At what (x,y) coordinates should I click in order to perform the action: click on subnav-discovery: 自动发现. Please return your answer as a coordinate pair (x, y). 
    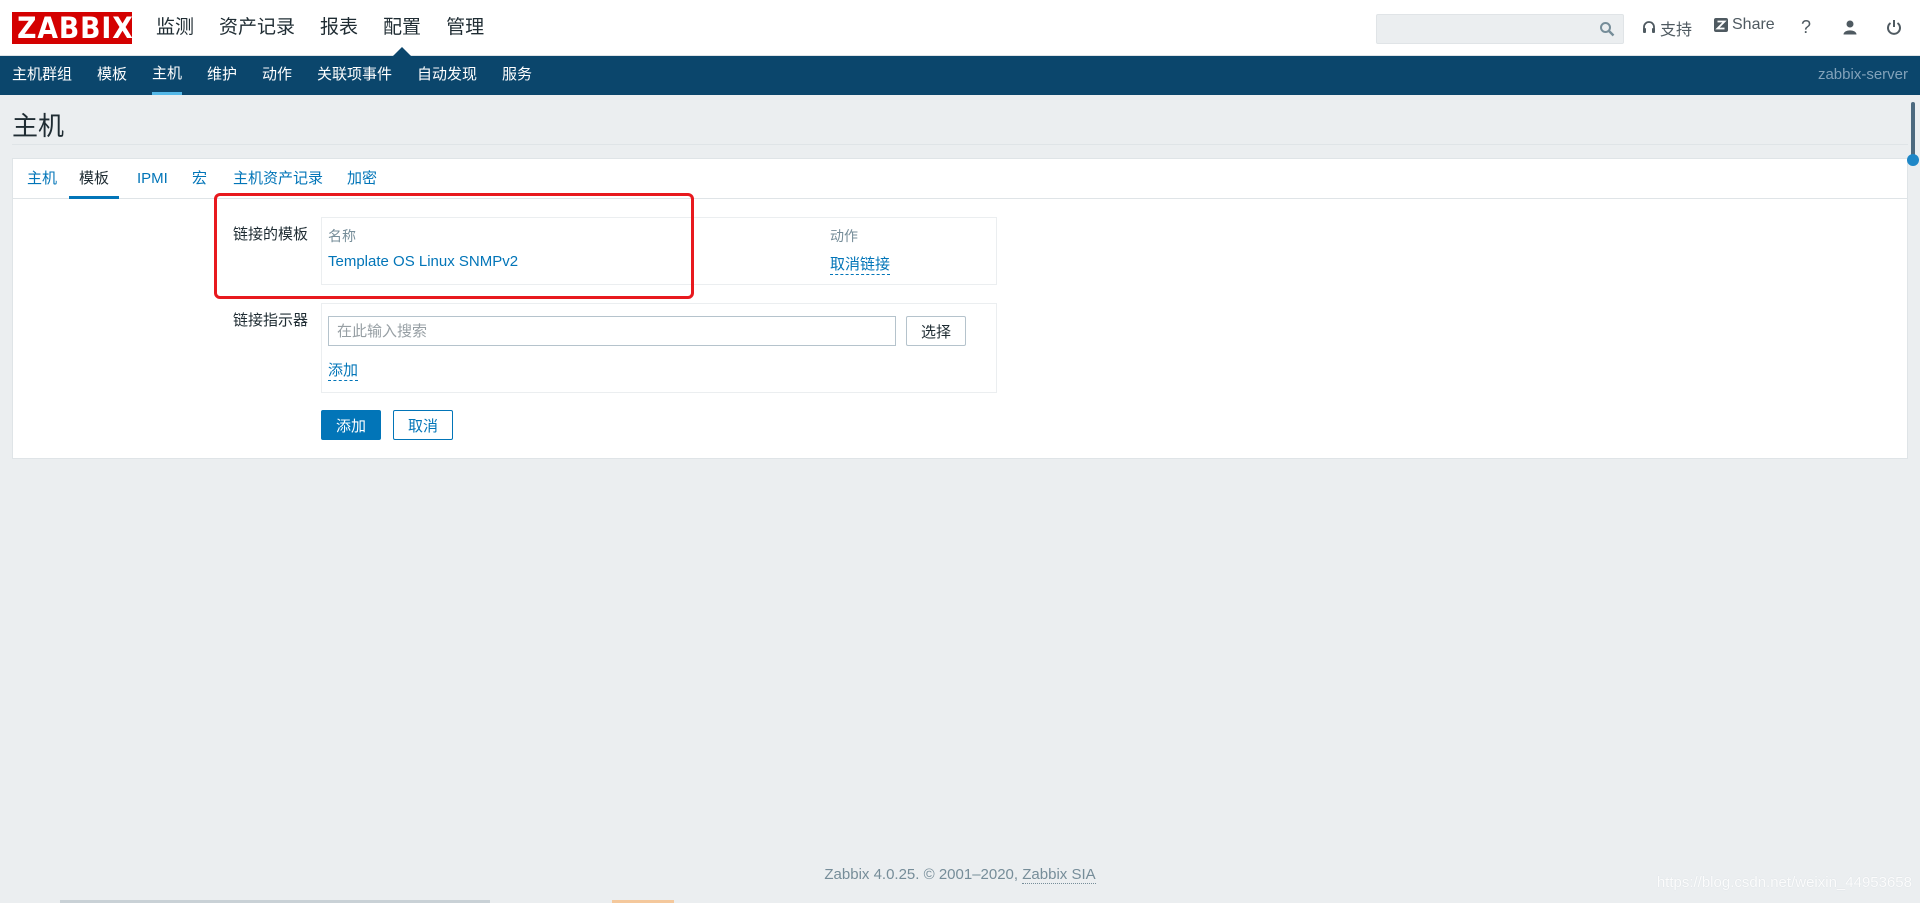
    Looking at the image, I should click on (447, 75).